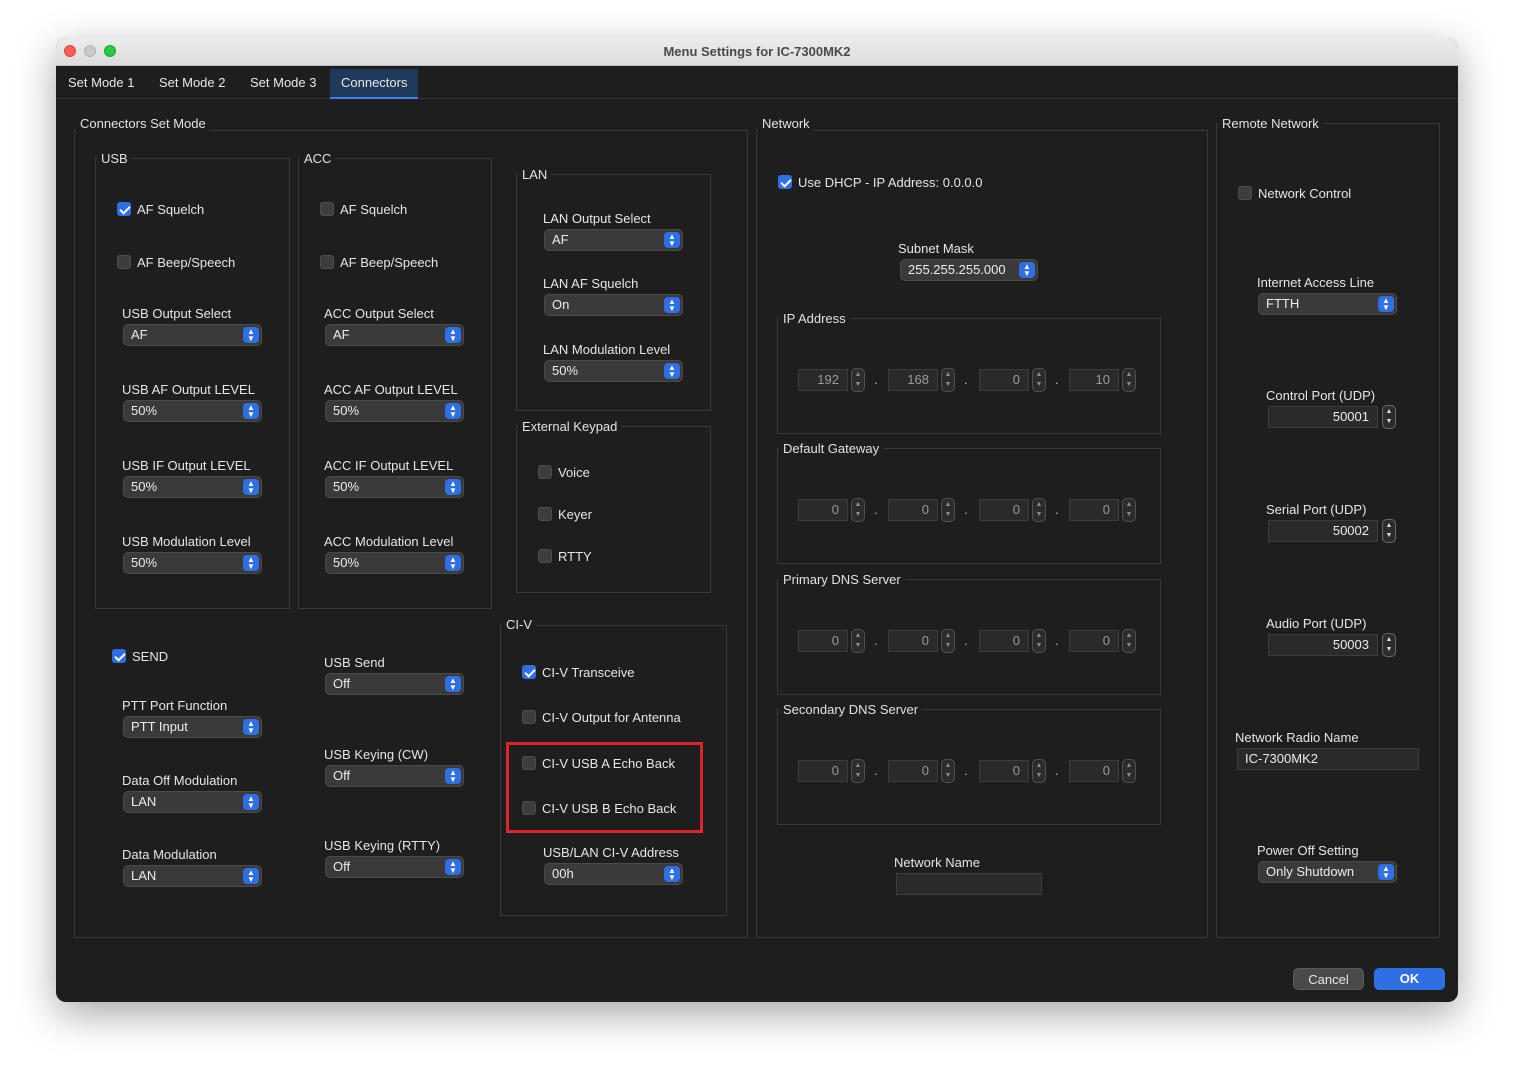  What do you see at coordinates (913, 510) in the screenshot?
I see `gateway-octet-2-field: 0` at bounding box center [913, 510].